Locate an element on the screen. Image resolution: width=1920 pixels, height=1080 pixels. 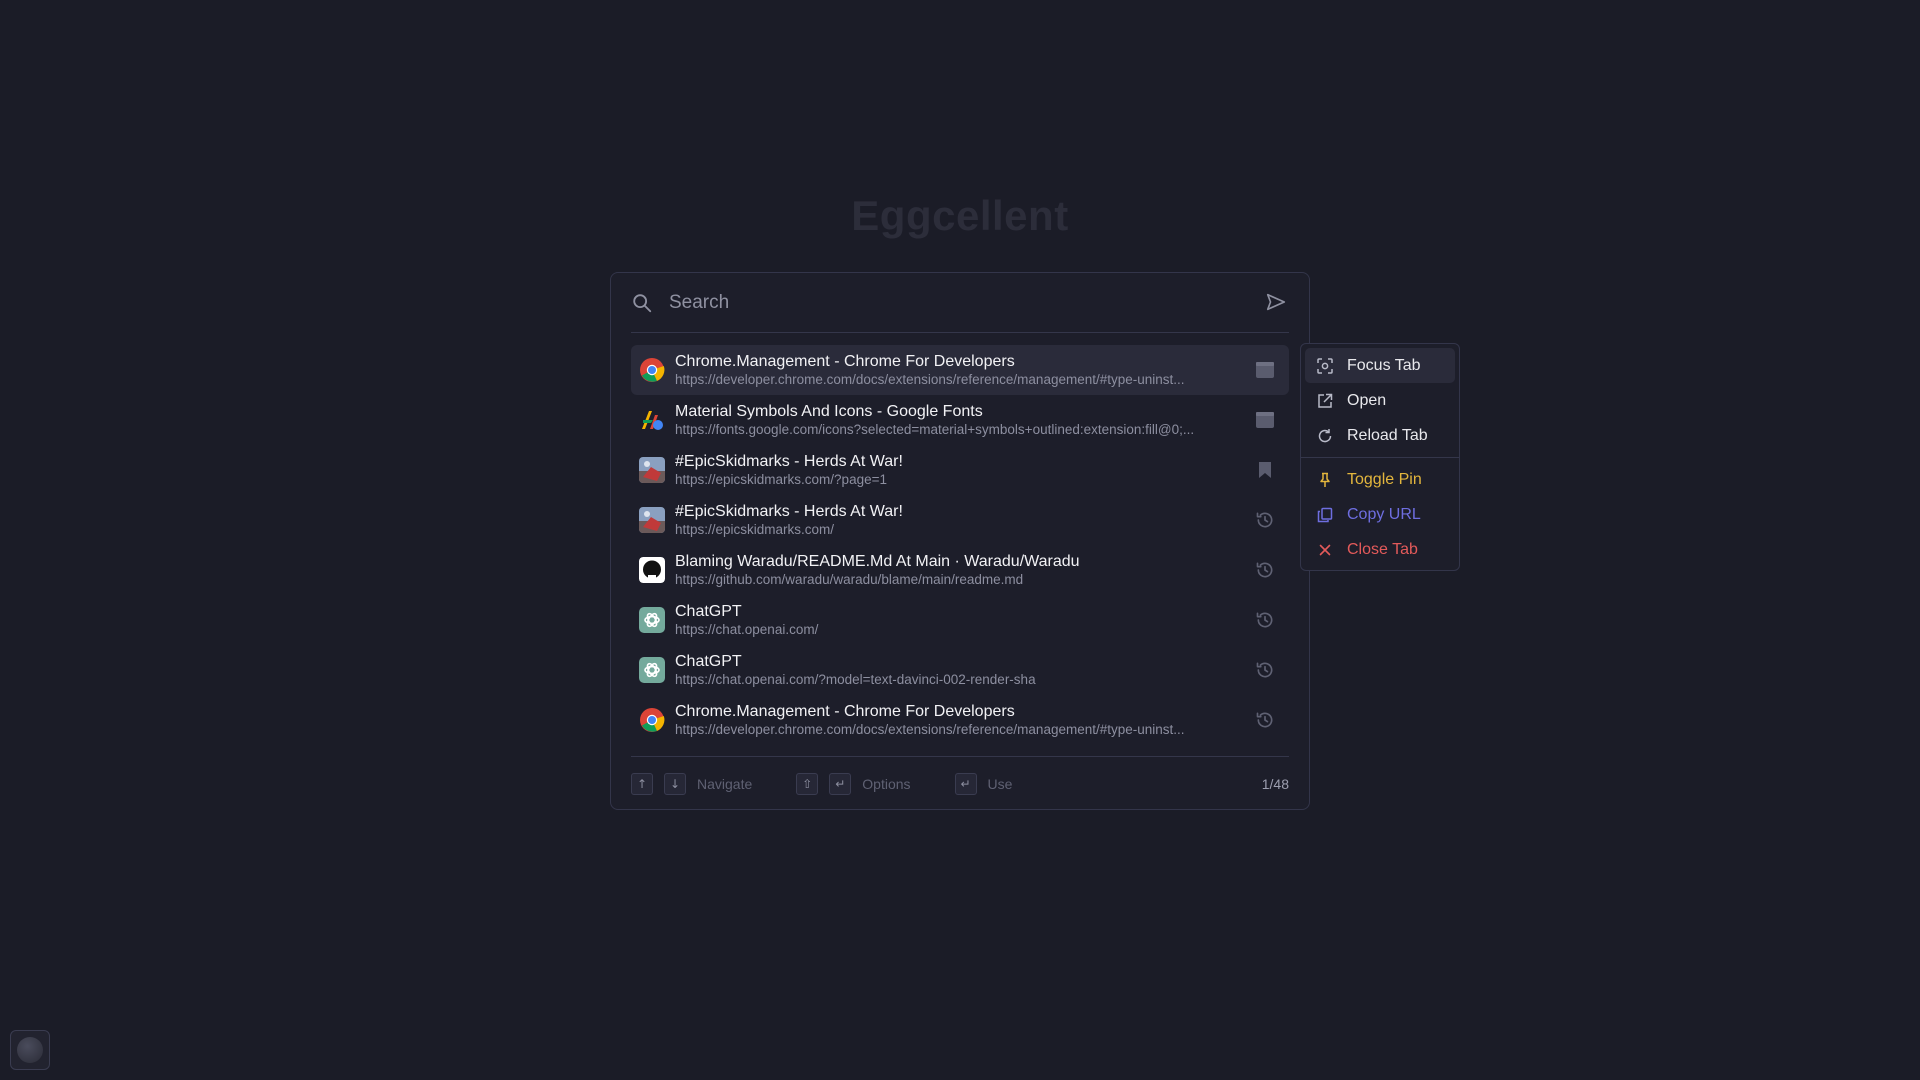
menu-item-label: Copy URL is located at coordinates (1384, 514).